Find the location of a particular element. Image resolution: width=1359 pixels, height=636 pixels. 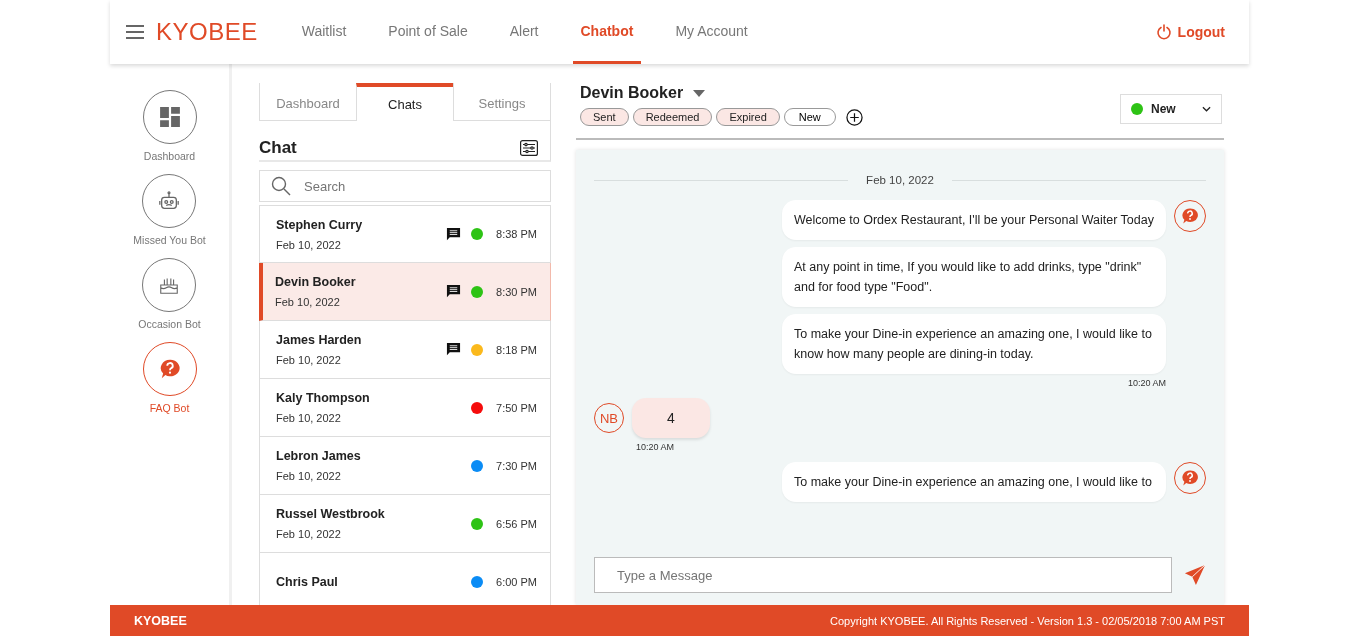

chat-time: 8:18 PM is located at coordinates (516, 349).